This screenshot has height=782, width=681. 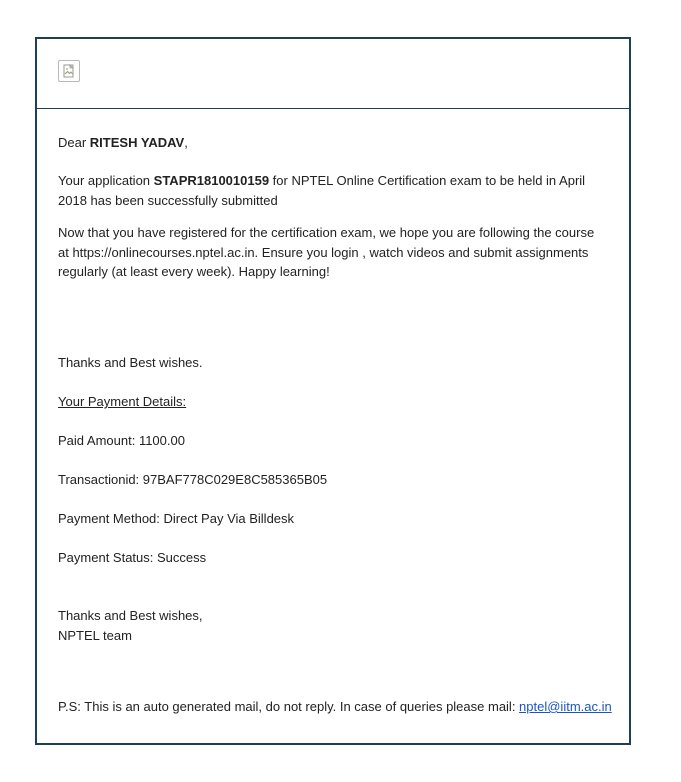 What do you see at coordinates (132, 557) in the screenshot?
I see `payment-status: Payment Status: Success` at bounding box center [132, 557].